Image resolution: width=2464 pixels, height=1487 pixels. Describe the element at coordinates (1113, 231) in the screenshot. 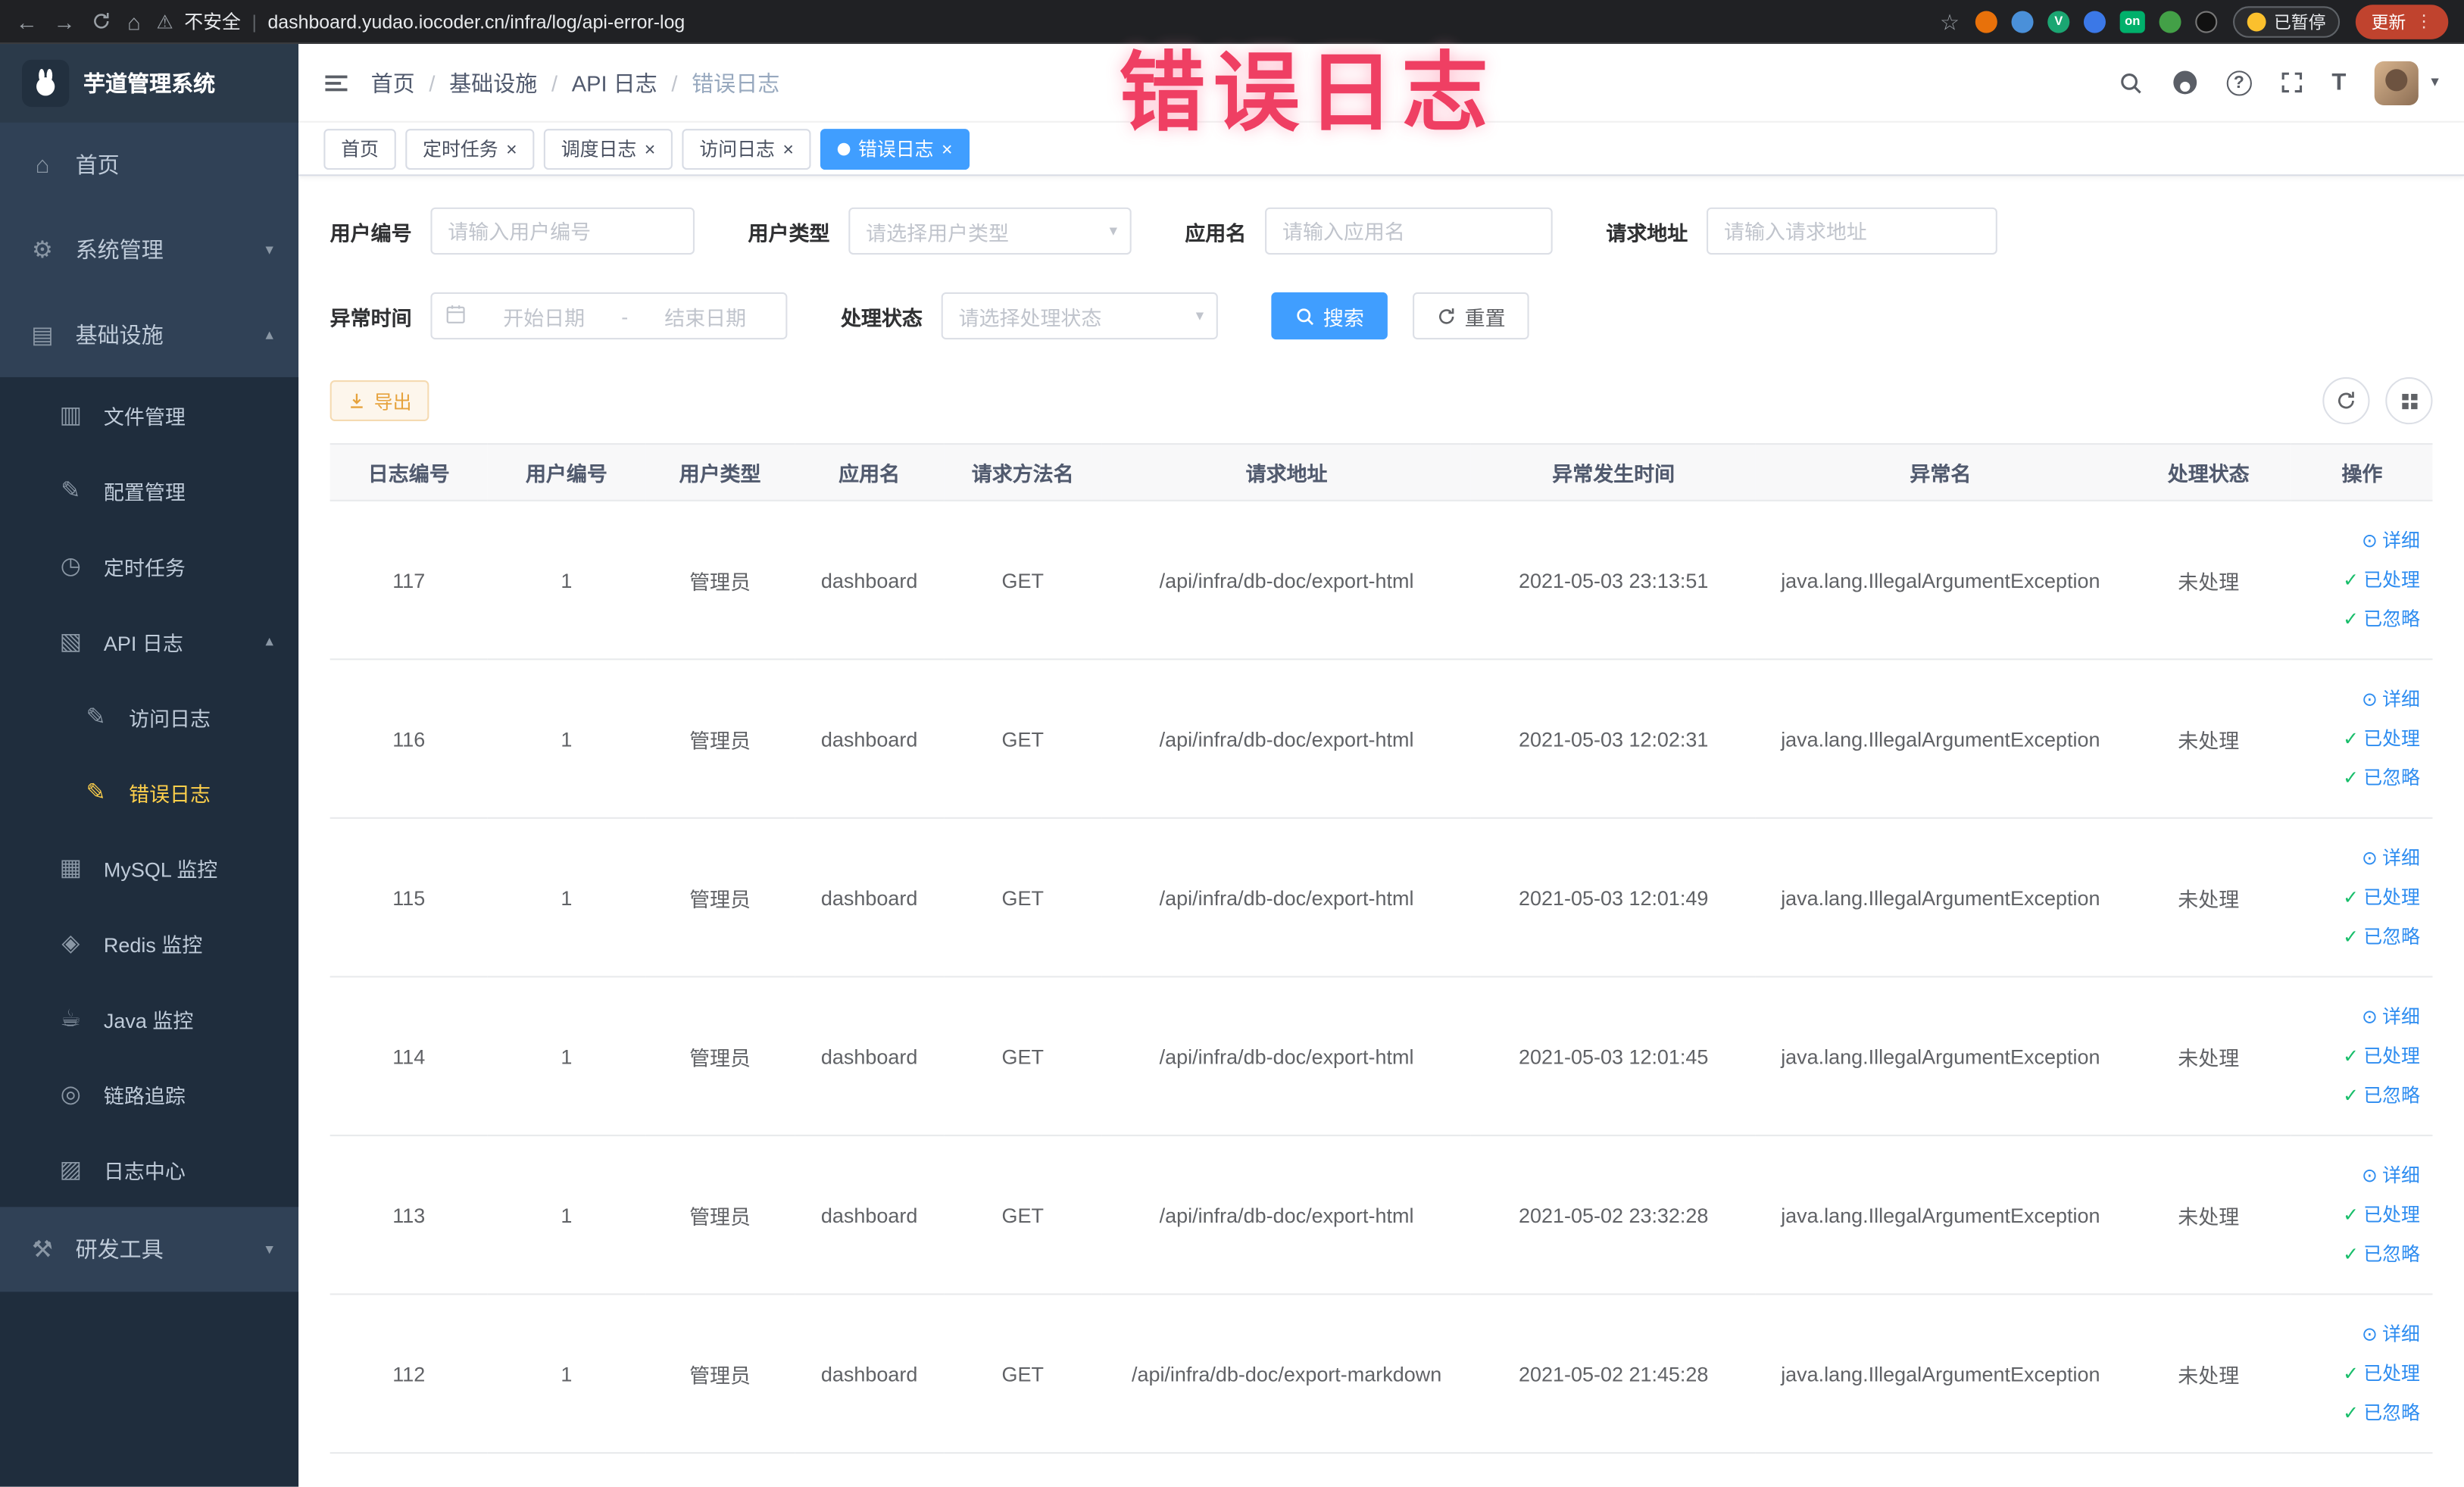

I see `chevron-down-icon: ▾` at that location.